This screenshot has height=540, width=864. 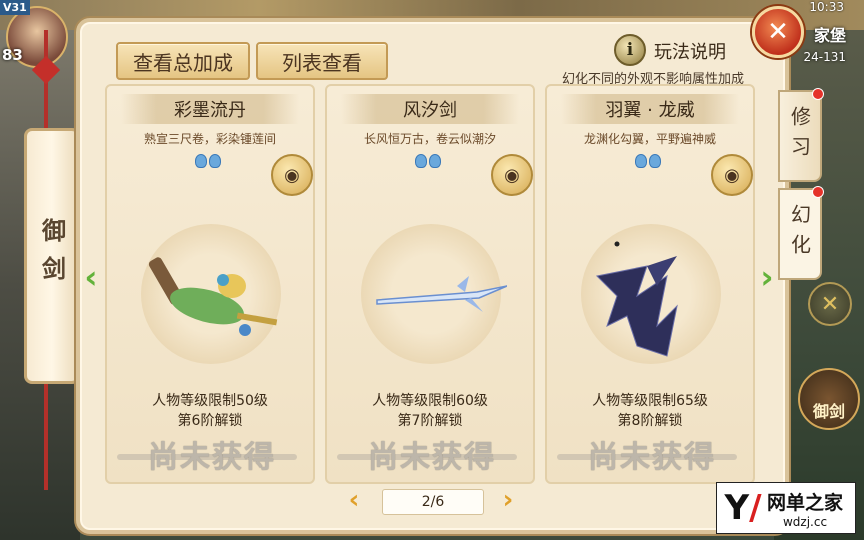 What do you see at coordinates (690, 51) in the screenshot?
I see `gameplay-help-link: 玩法说明` at bounding box center [690, 51].